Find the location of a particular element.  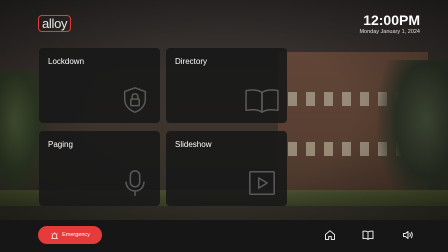

alloy-logo: alloy is located at coordinates (55, 23).